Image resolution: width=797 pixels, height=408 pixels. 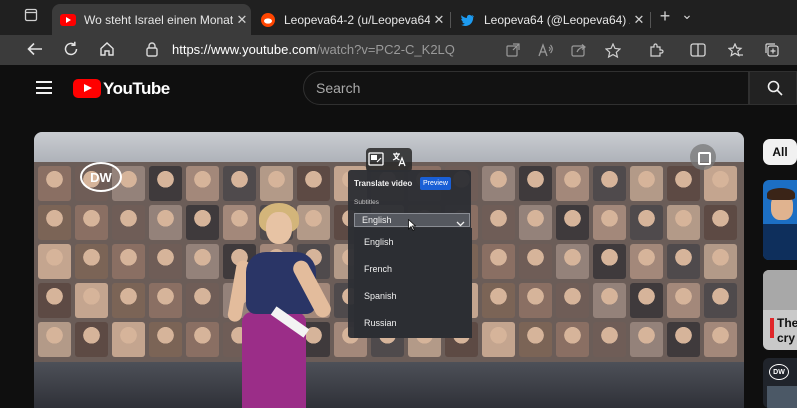 I want to click on twitter-icon, so click(x=468, y=20).